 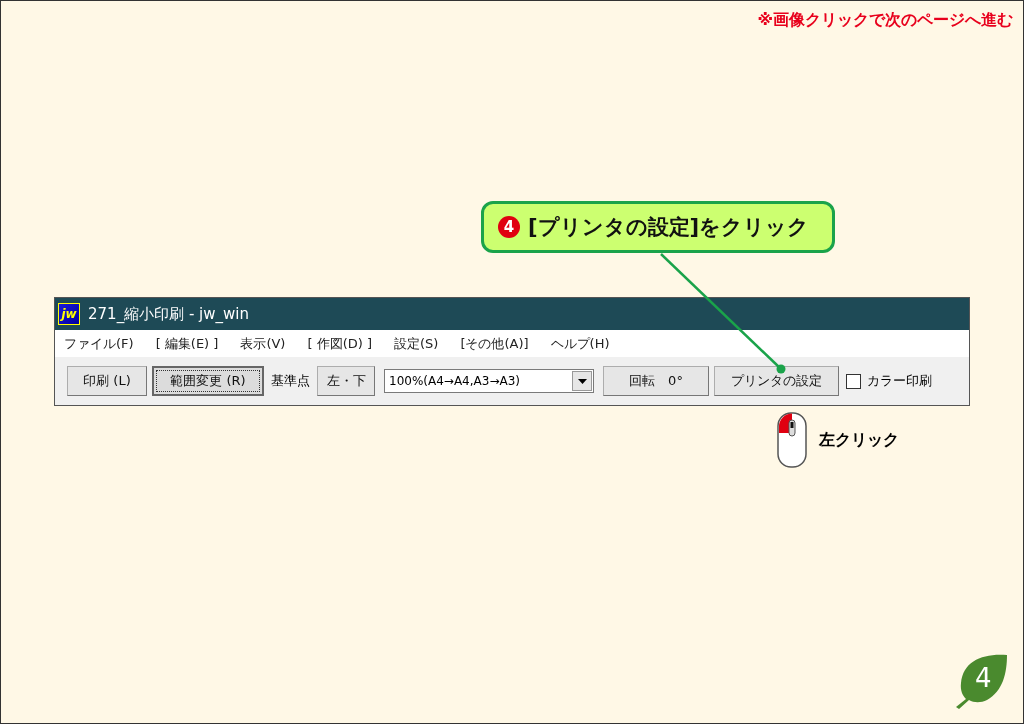 What do you see at coordinates (454, 381) in the screenshot?
I see `dropdown-value: 100%(A4→A4,A3→A3)` at bounding box center [454, 381].